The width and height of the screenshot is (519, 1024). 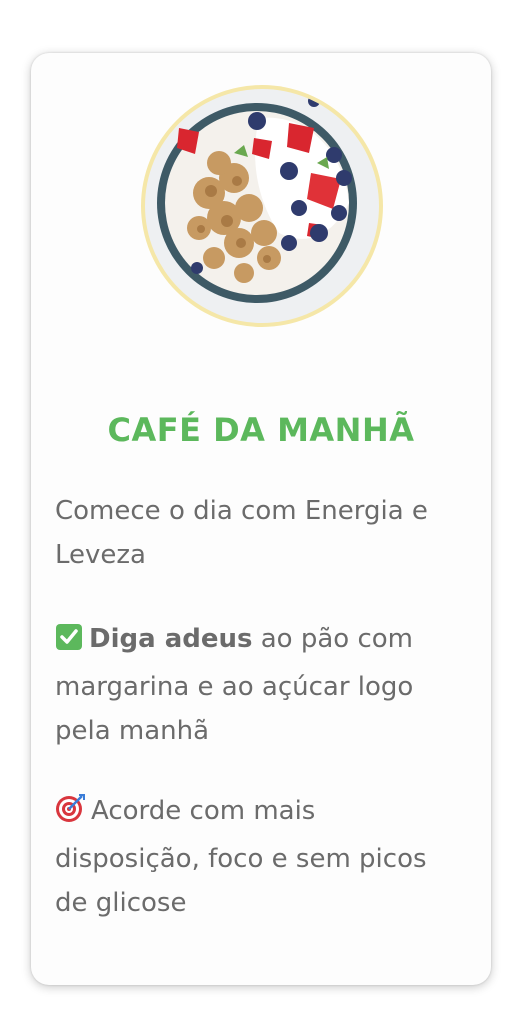 What do you see at coordinates (69, 643) in the screenshot?
I see `check-mark-icon` at bounding box center [69, 643].